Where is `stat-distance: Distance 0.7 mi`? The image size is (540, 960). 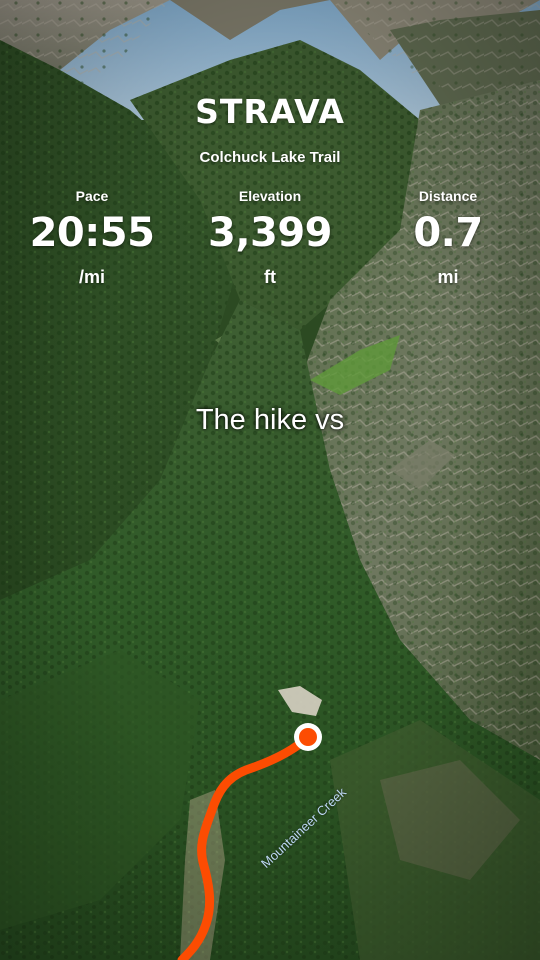 stat-distance: Distance 0.7 mi is located at coordinates (448, 239).